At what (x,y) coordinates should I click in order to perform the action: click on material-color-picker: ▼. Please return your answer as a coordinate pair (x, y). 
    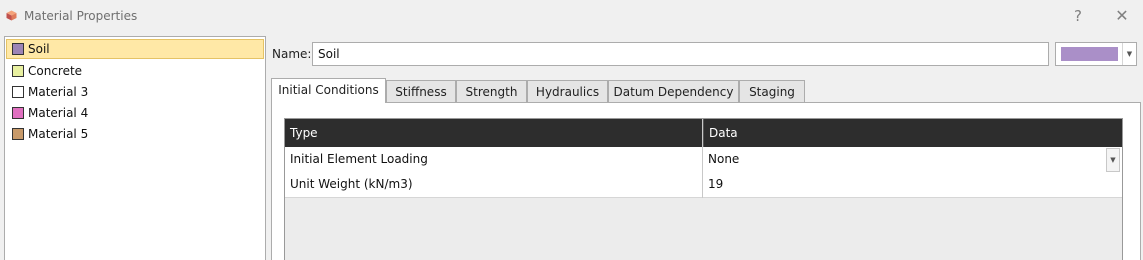
    Looking at the image, I should click on (1096, 54).